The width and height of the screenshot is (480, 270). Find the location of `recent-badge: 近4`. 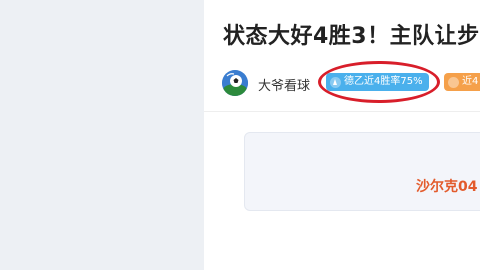

recent-badge: 近4 is located at coordinates (462, 82).